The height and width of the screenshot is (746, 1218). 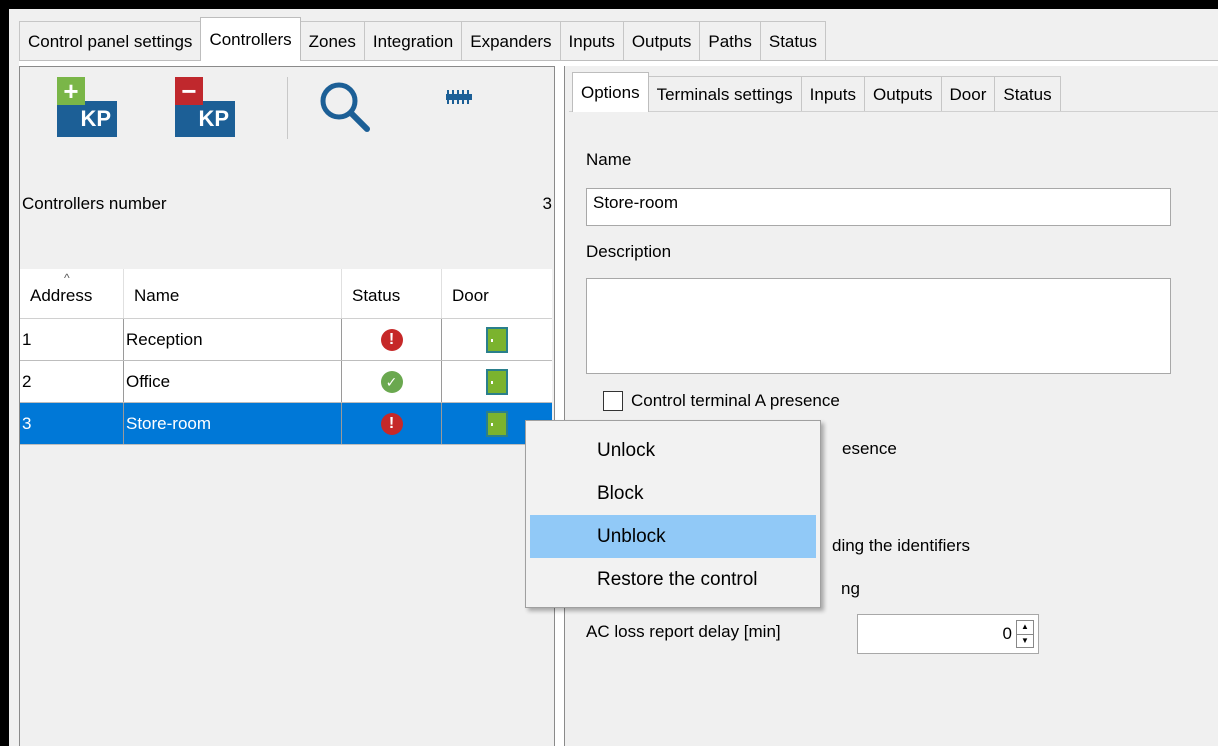 I want to click on table-header: ^ Address Name Status Door, so click(x=286, y=294).